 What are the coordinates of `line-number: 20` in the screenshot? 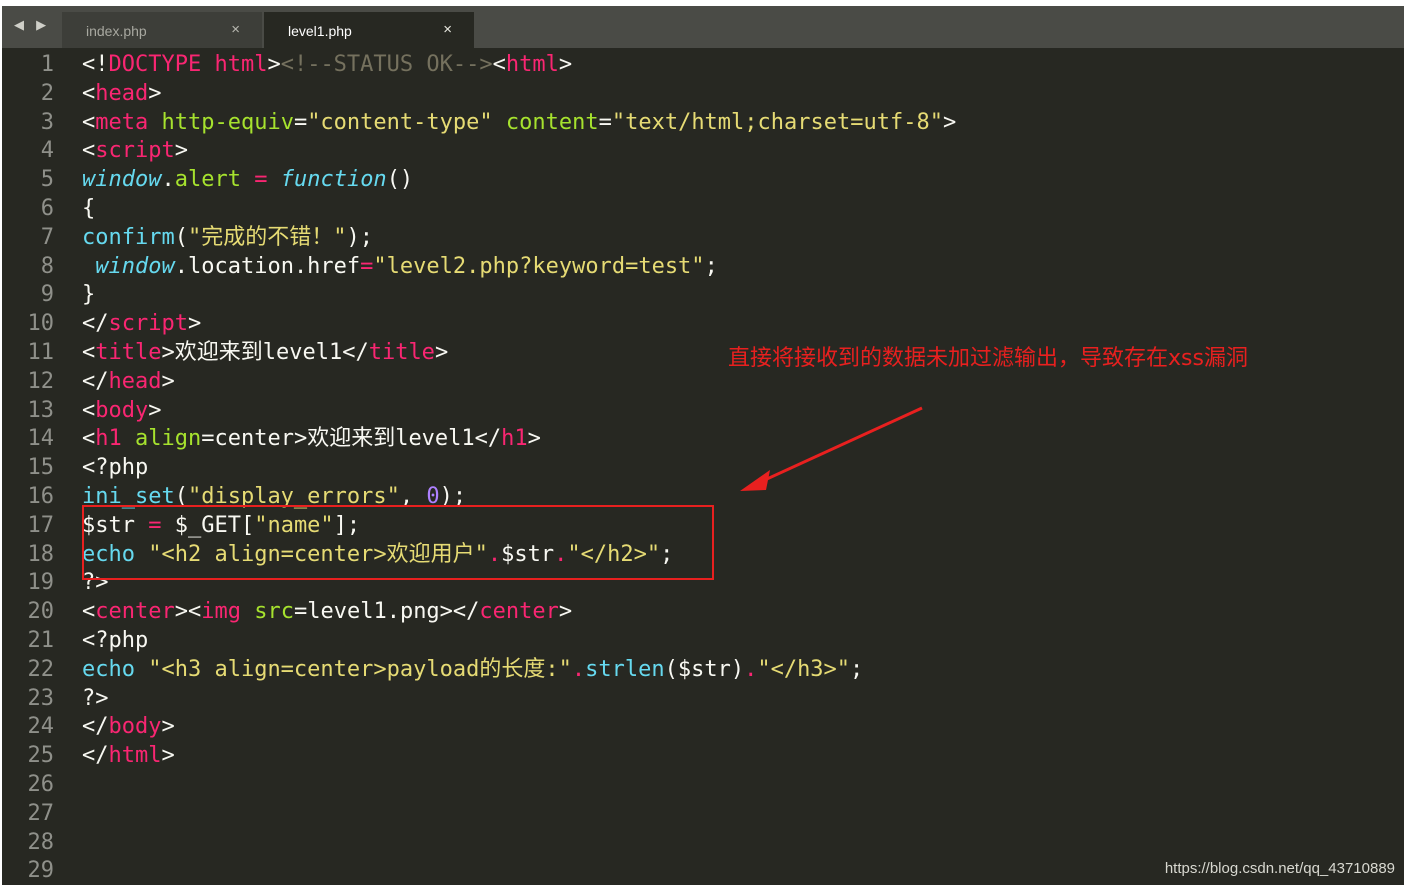 It's located at (28, 612).